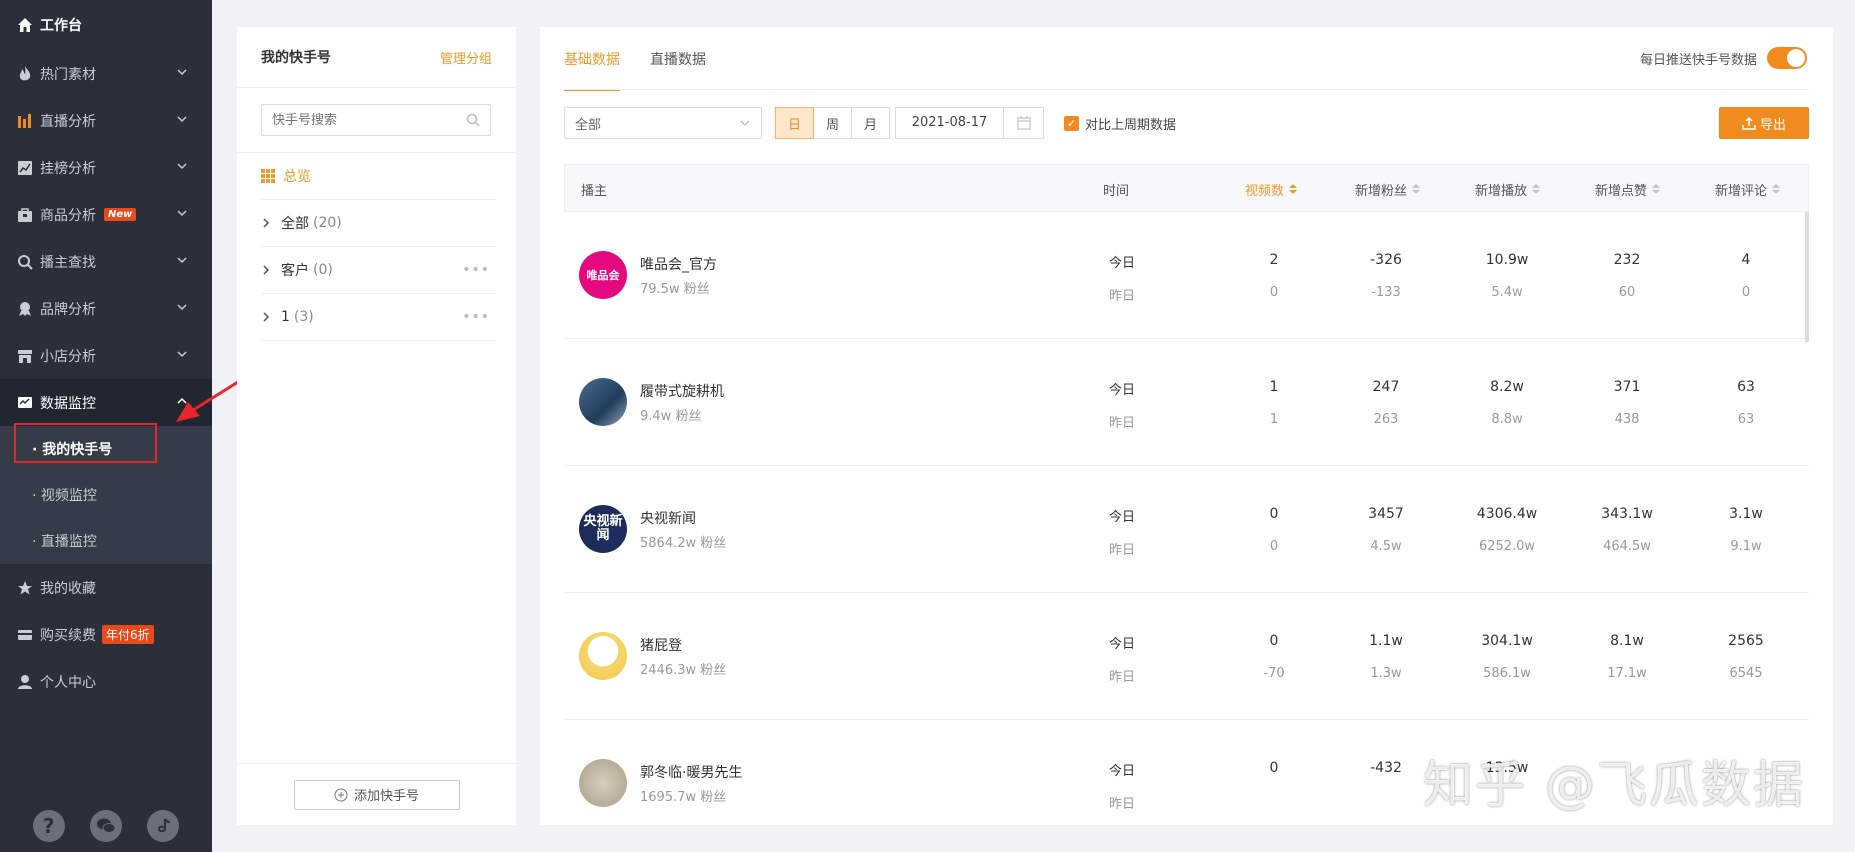 The height and width of the screenshot is (852, 1855). What do you see at coordinates (1507, 260) in the screenshot?
I see `cell-today: 10.9w` at bounding box center [1507, 260].